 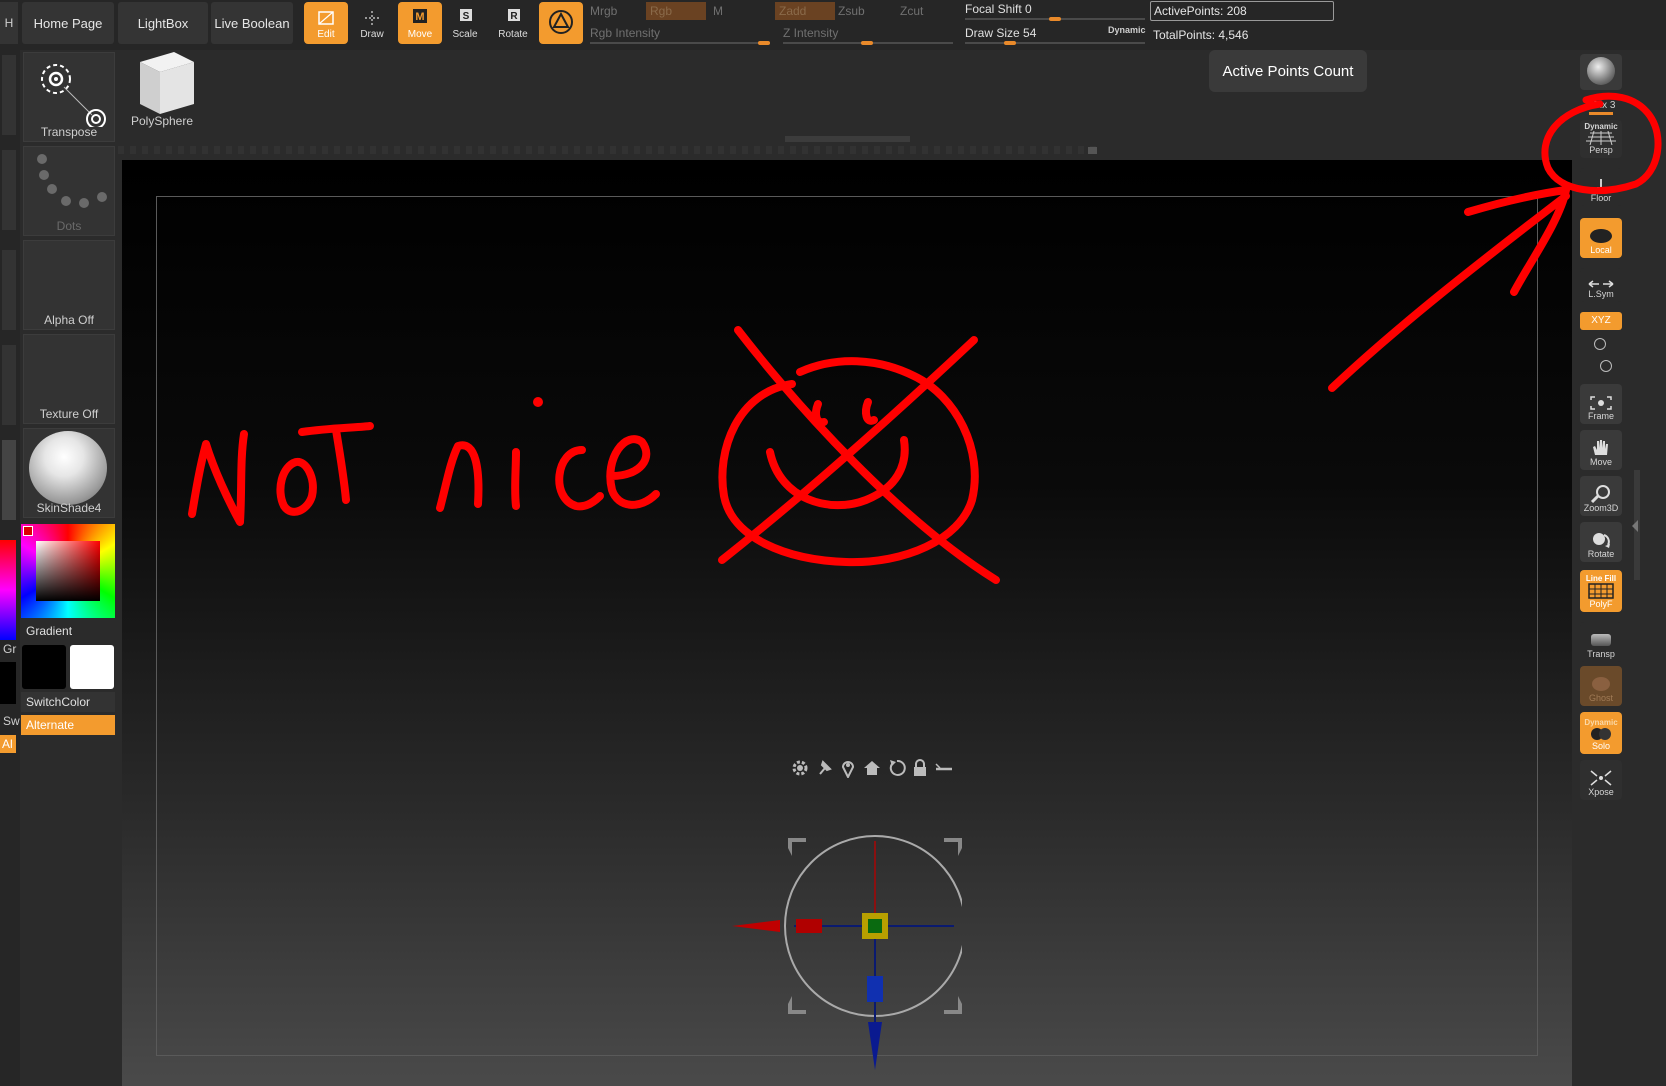 What do you see at coordinates (867, 43) in the screenshot?
I see `z-intensity-knob` at bounding box center [867, 43].